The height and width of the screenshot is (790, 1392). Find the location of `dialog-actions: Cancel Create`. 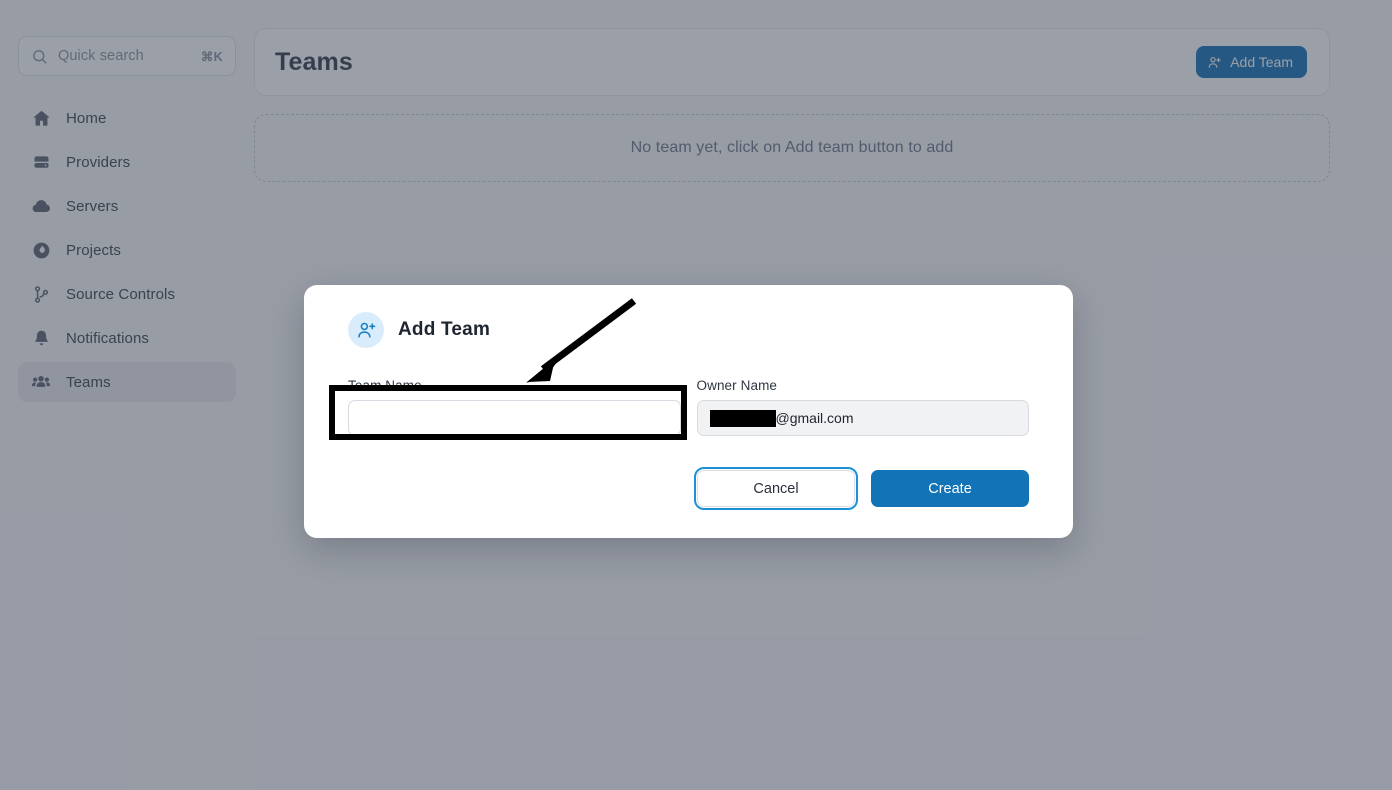

dialog-actions: Cancel Create is located at coordinates (688, 488).